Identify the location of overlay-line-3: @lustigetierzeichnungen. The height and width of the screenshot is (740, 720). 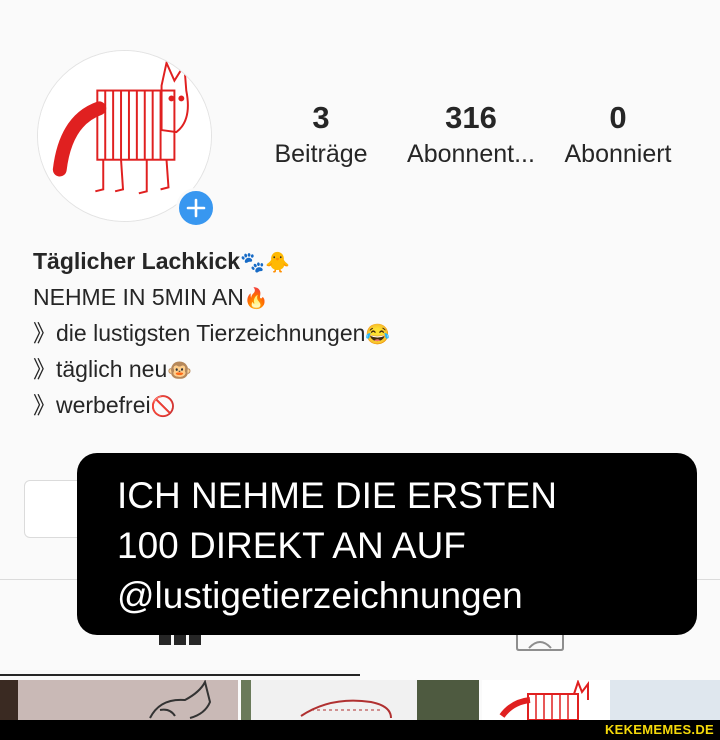
(320, 595).